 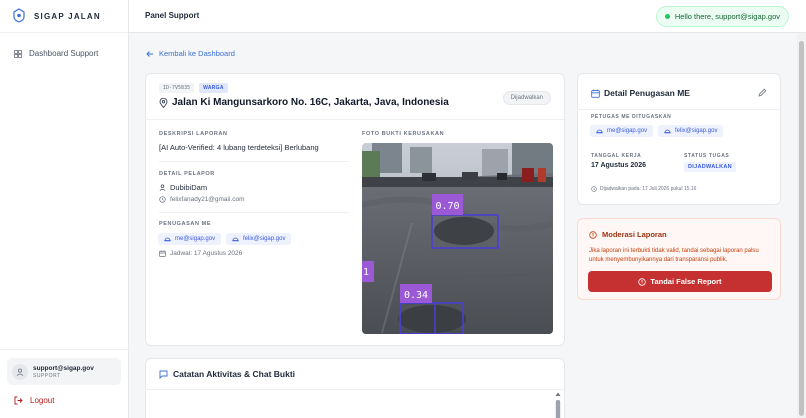 I want to click on moderation-title: Moderasi Laporan, so click(x=628, y=234).